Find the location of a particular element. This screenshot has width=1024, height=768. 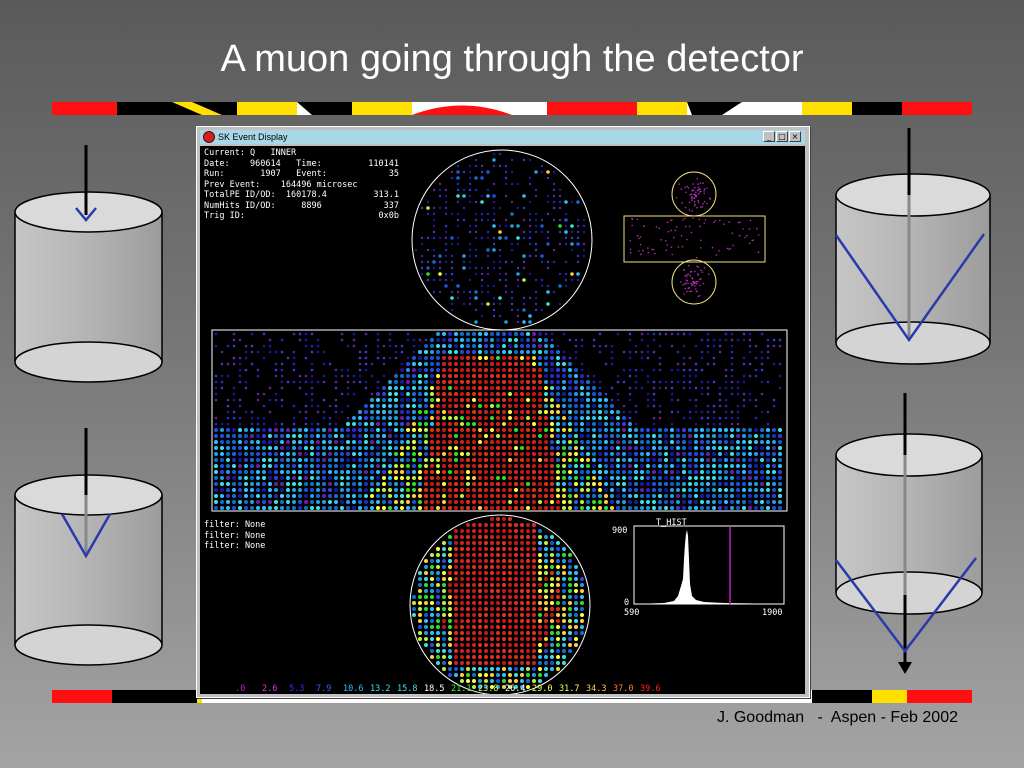

info-row: Run: 1907 Event: 35 is located at coordinates (301, 174).